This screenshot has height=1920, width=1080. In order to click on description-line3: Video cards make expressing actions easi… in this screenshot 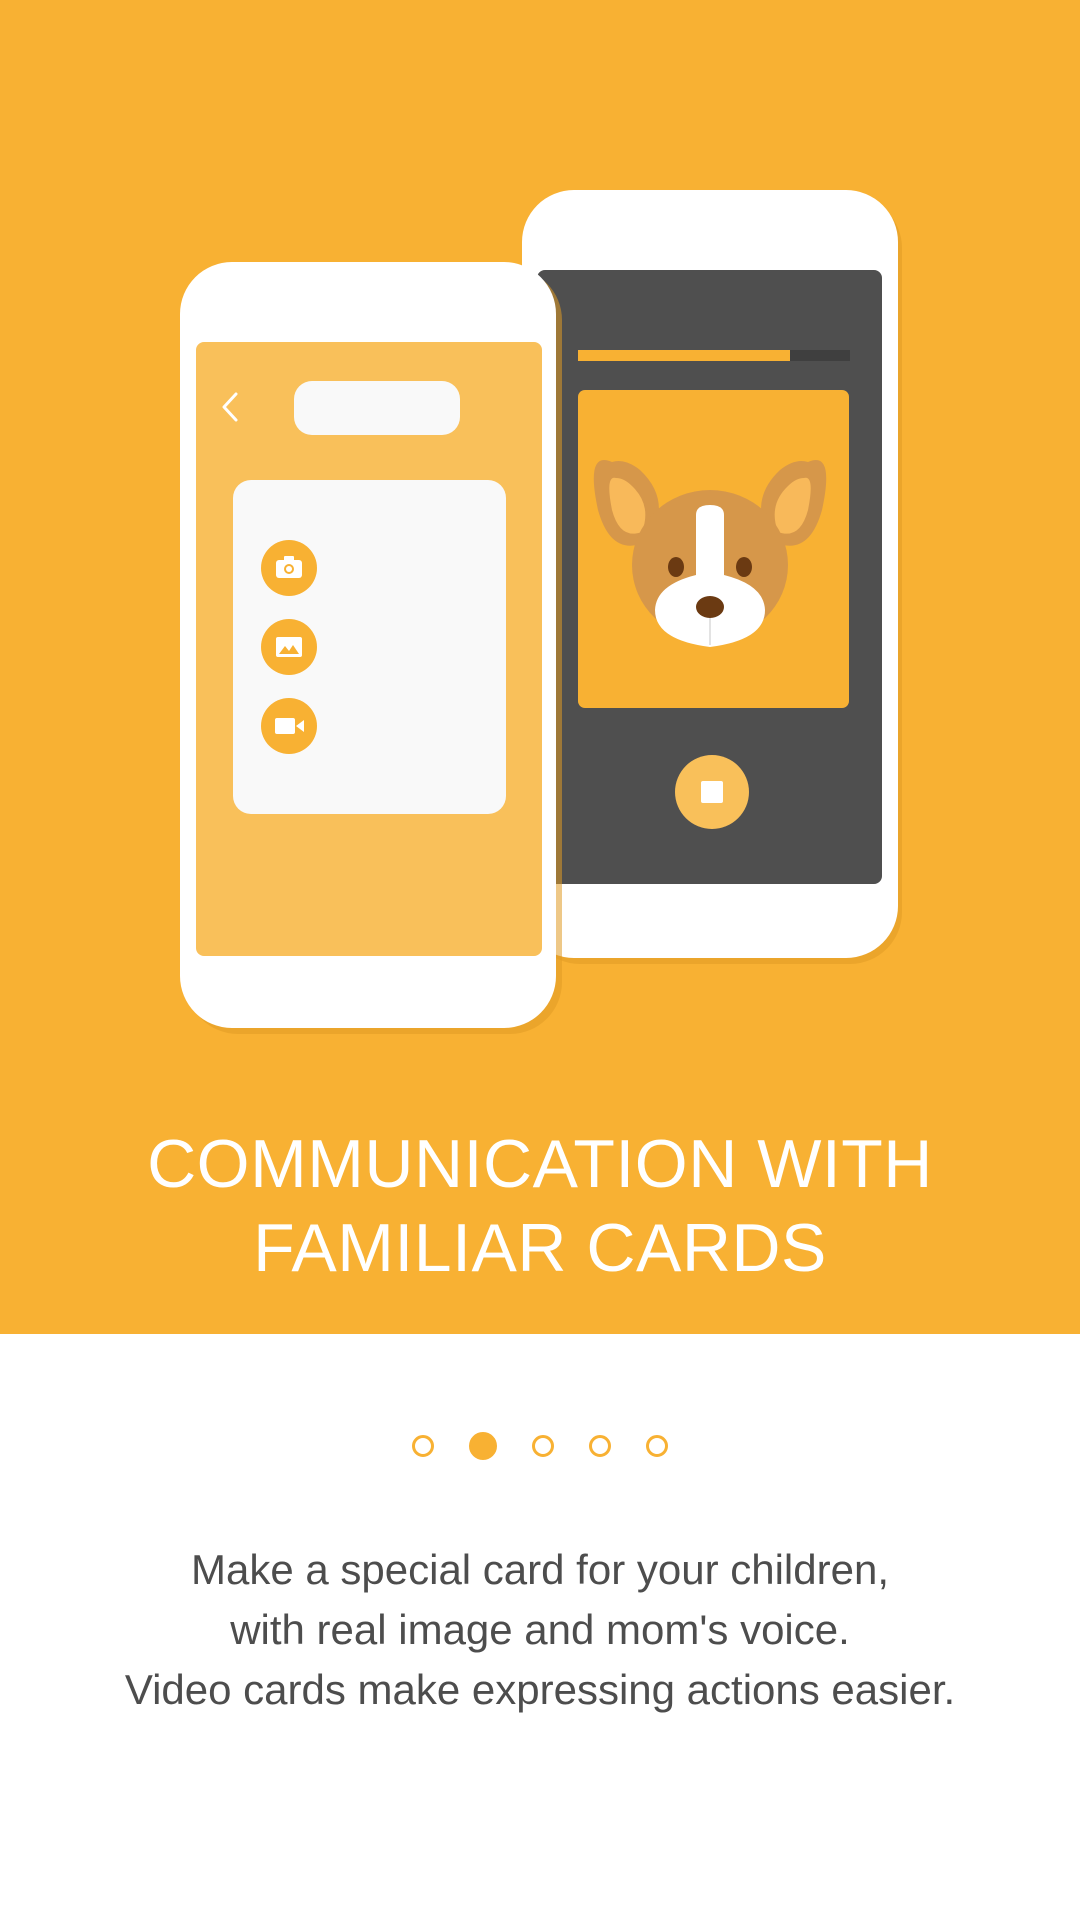, I will do `click(540, 1689)`.